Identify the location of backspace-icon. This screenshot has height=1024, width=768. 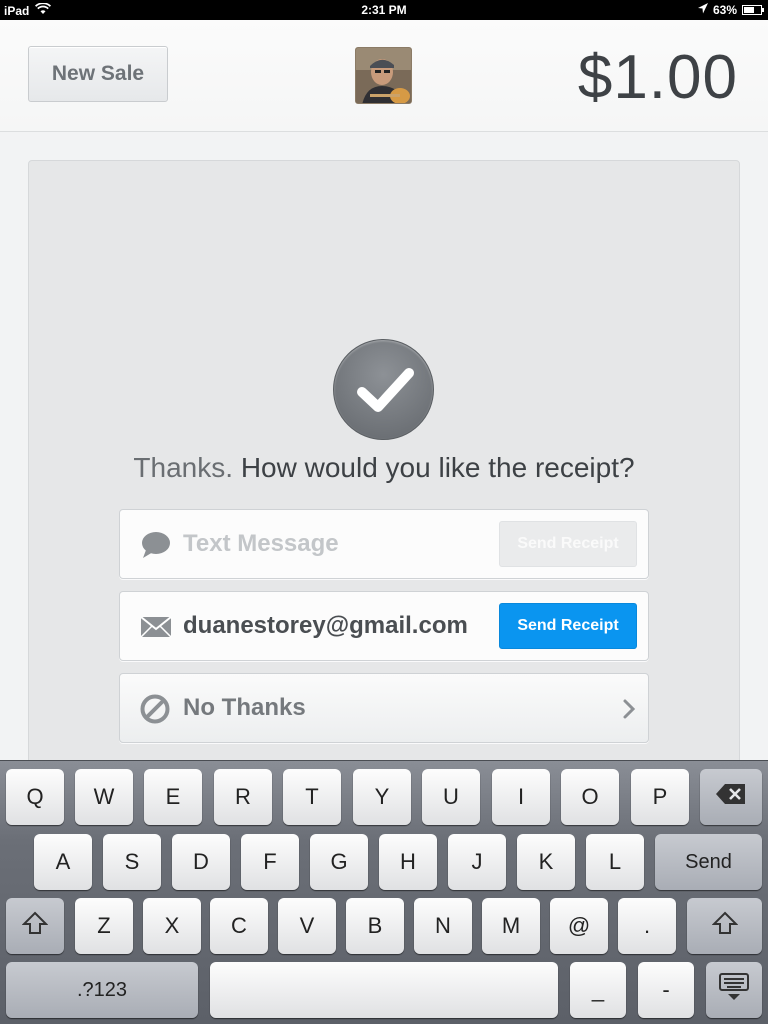
(731, 797).